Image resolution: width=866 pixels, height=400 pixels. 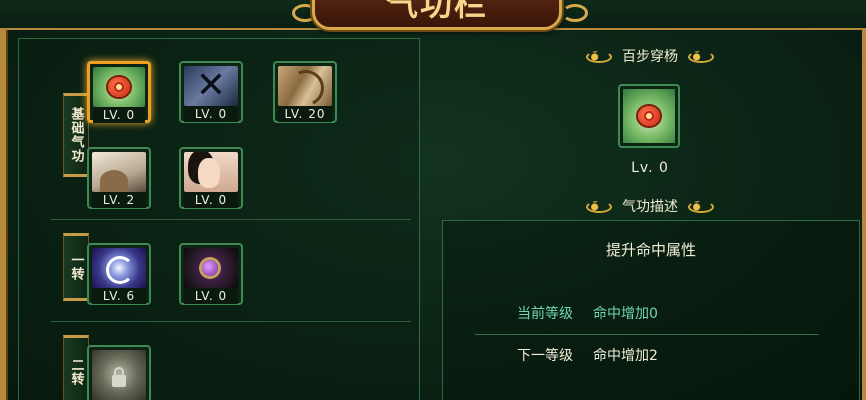 What do you see at coordinates (650, 168) in the screenshot?
I see `selected-skill-level: Lv. 0` at bounding box center [650, 168].